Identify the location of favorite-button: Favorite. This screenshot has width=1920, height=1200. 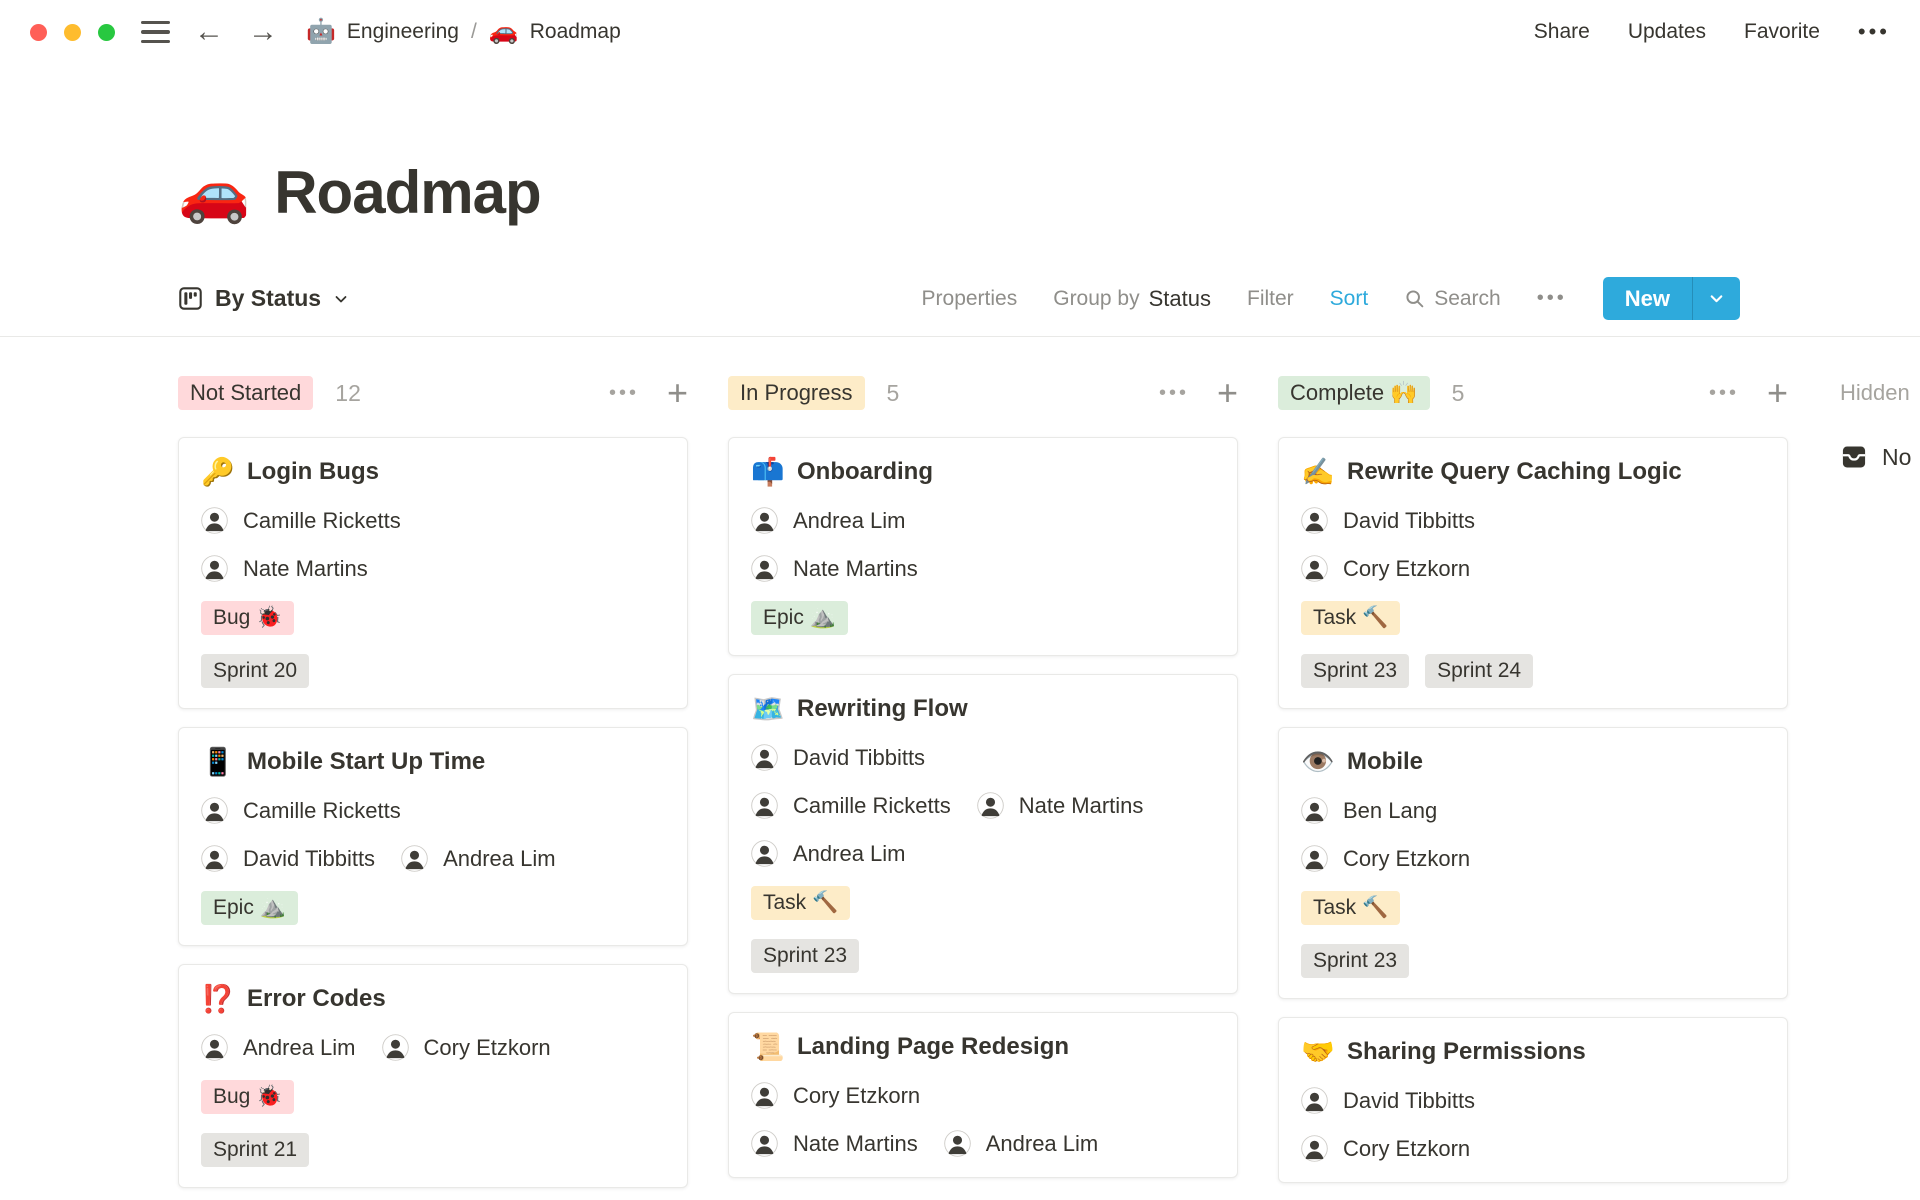
(1782, 32).